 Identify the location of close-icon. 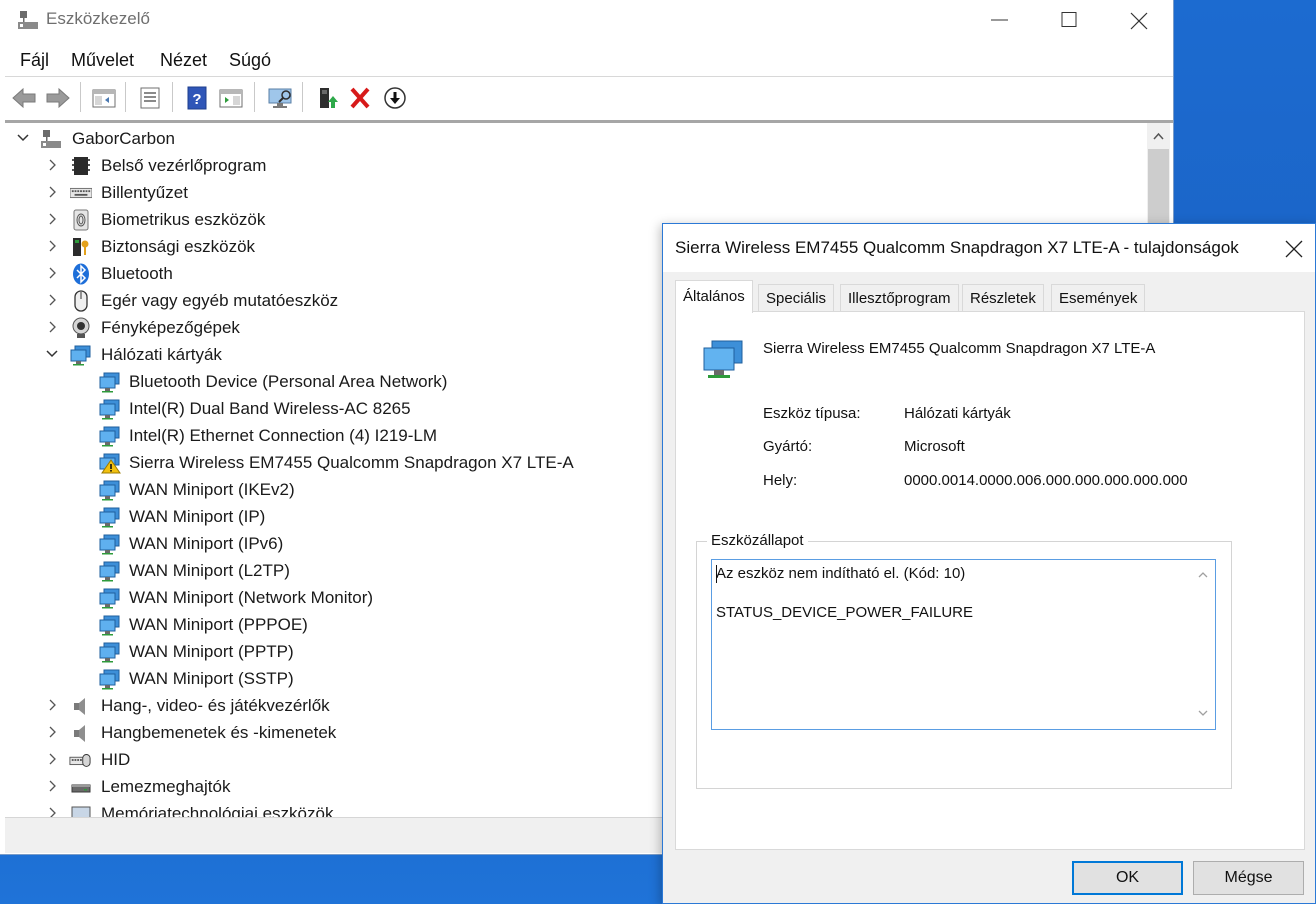
(1294, 249).